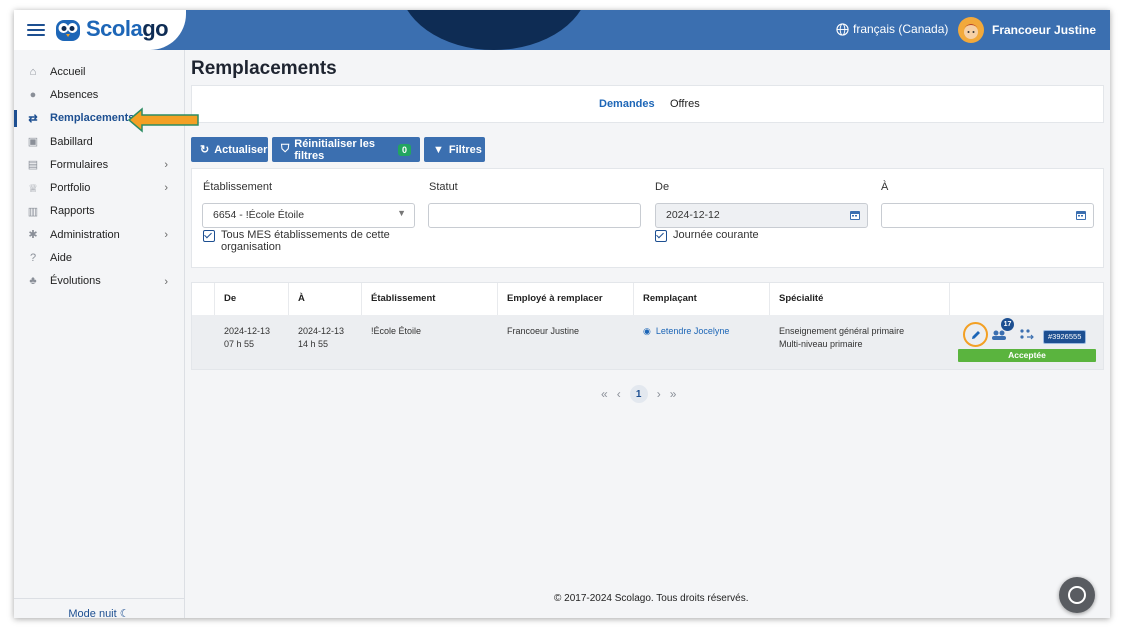 Image resolution: width=1123 pixels, height=630 pixels. What do you see at coordinates (230, 298) in the screenshot?
I see `column-header-de: De` at bounding box center [230, 298].